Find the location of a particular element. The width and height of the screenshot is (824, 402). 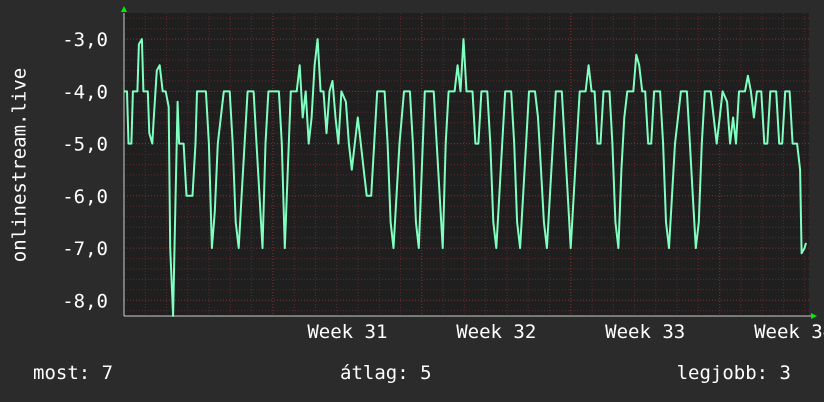

stat-best-value: 3 is located at coordinates (785, 373).